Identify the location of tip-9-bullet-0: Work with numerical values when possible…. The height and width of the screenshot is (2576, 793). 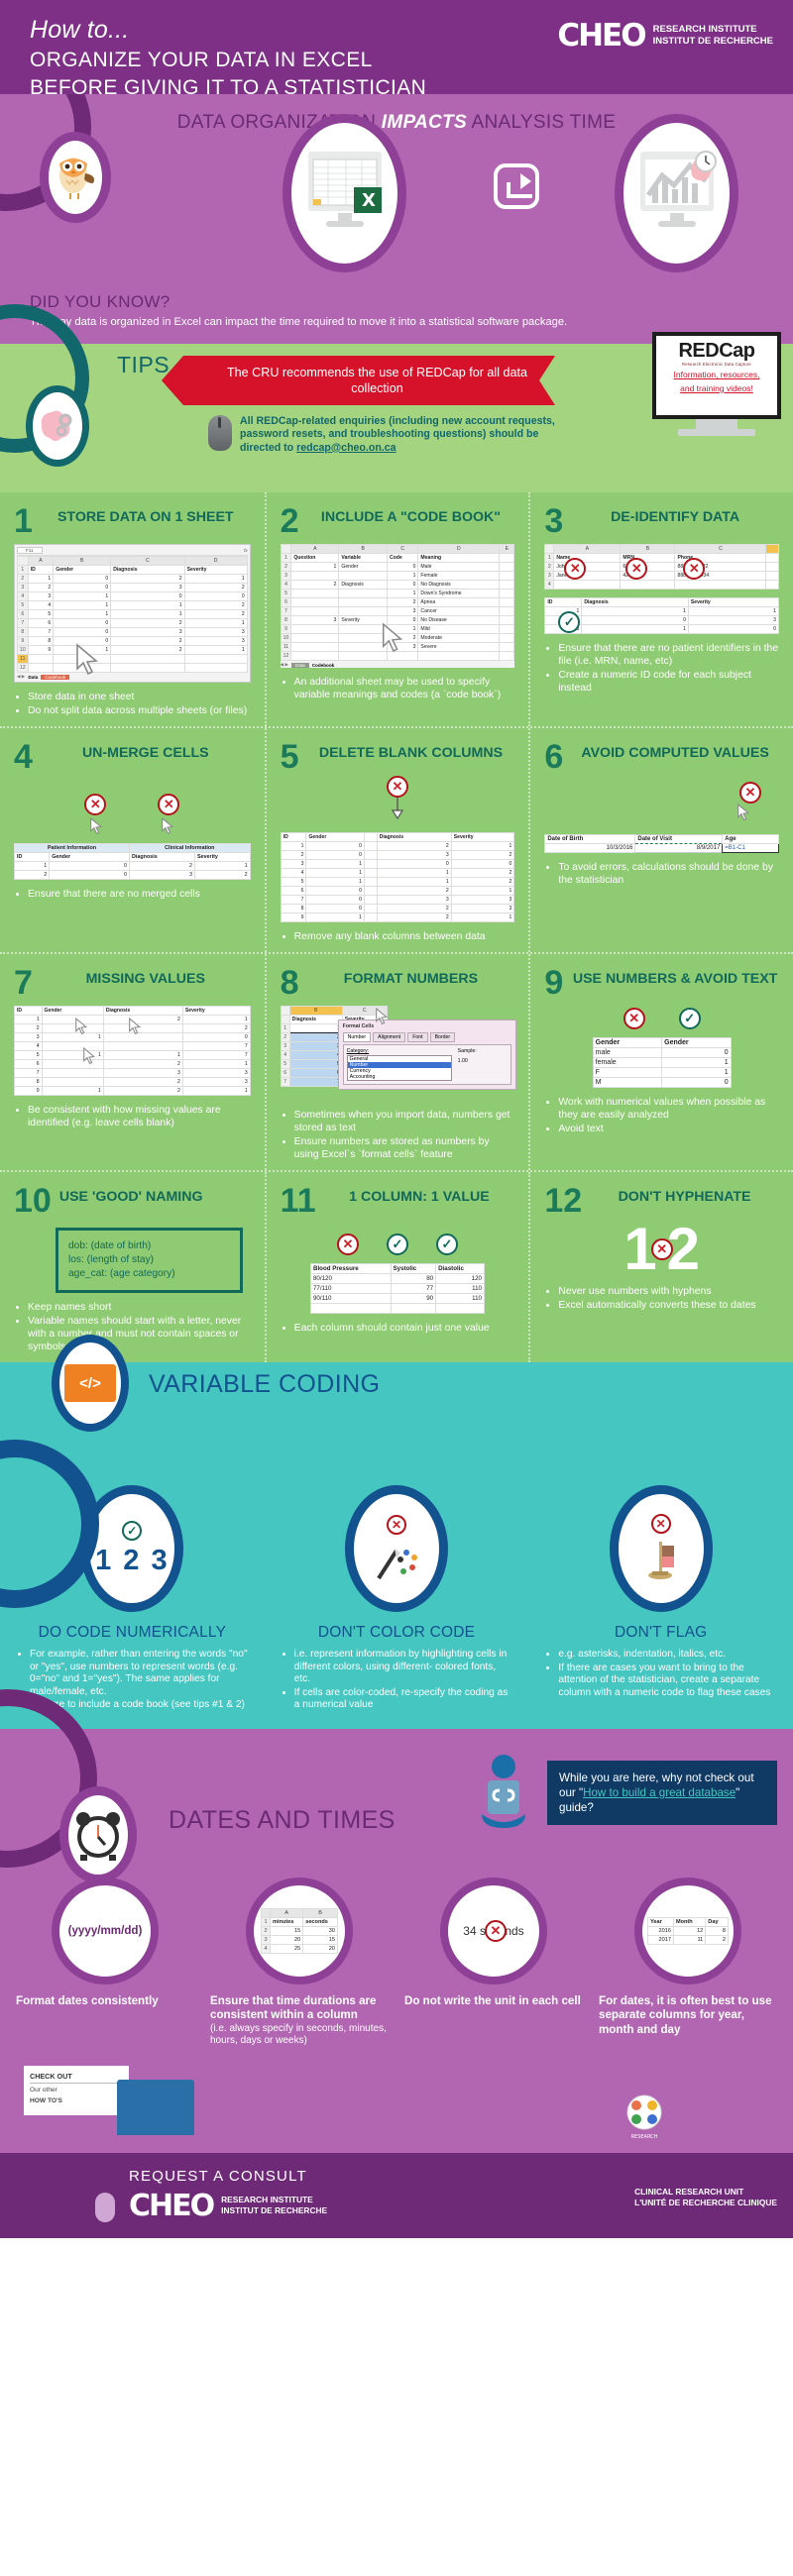
(668, 1109).